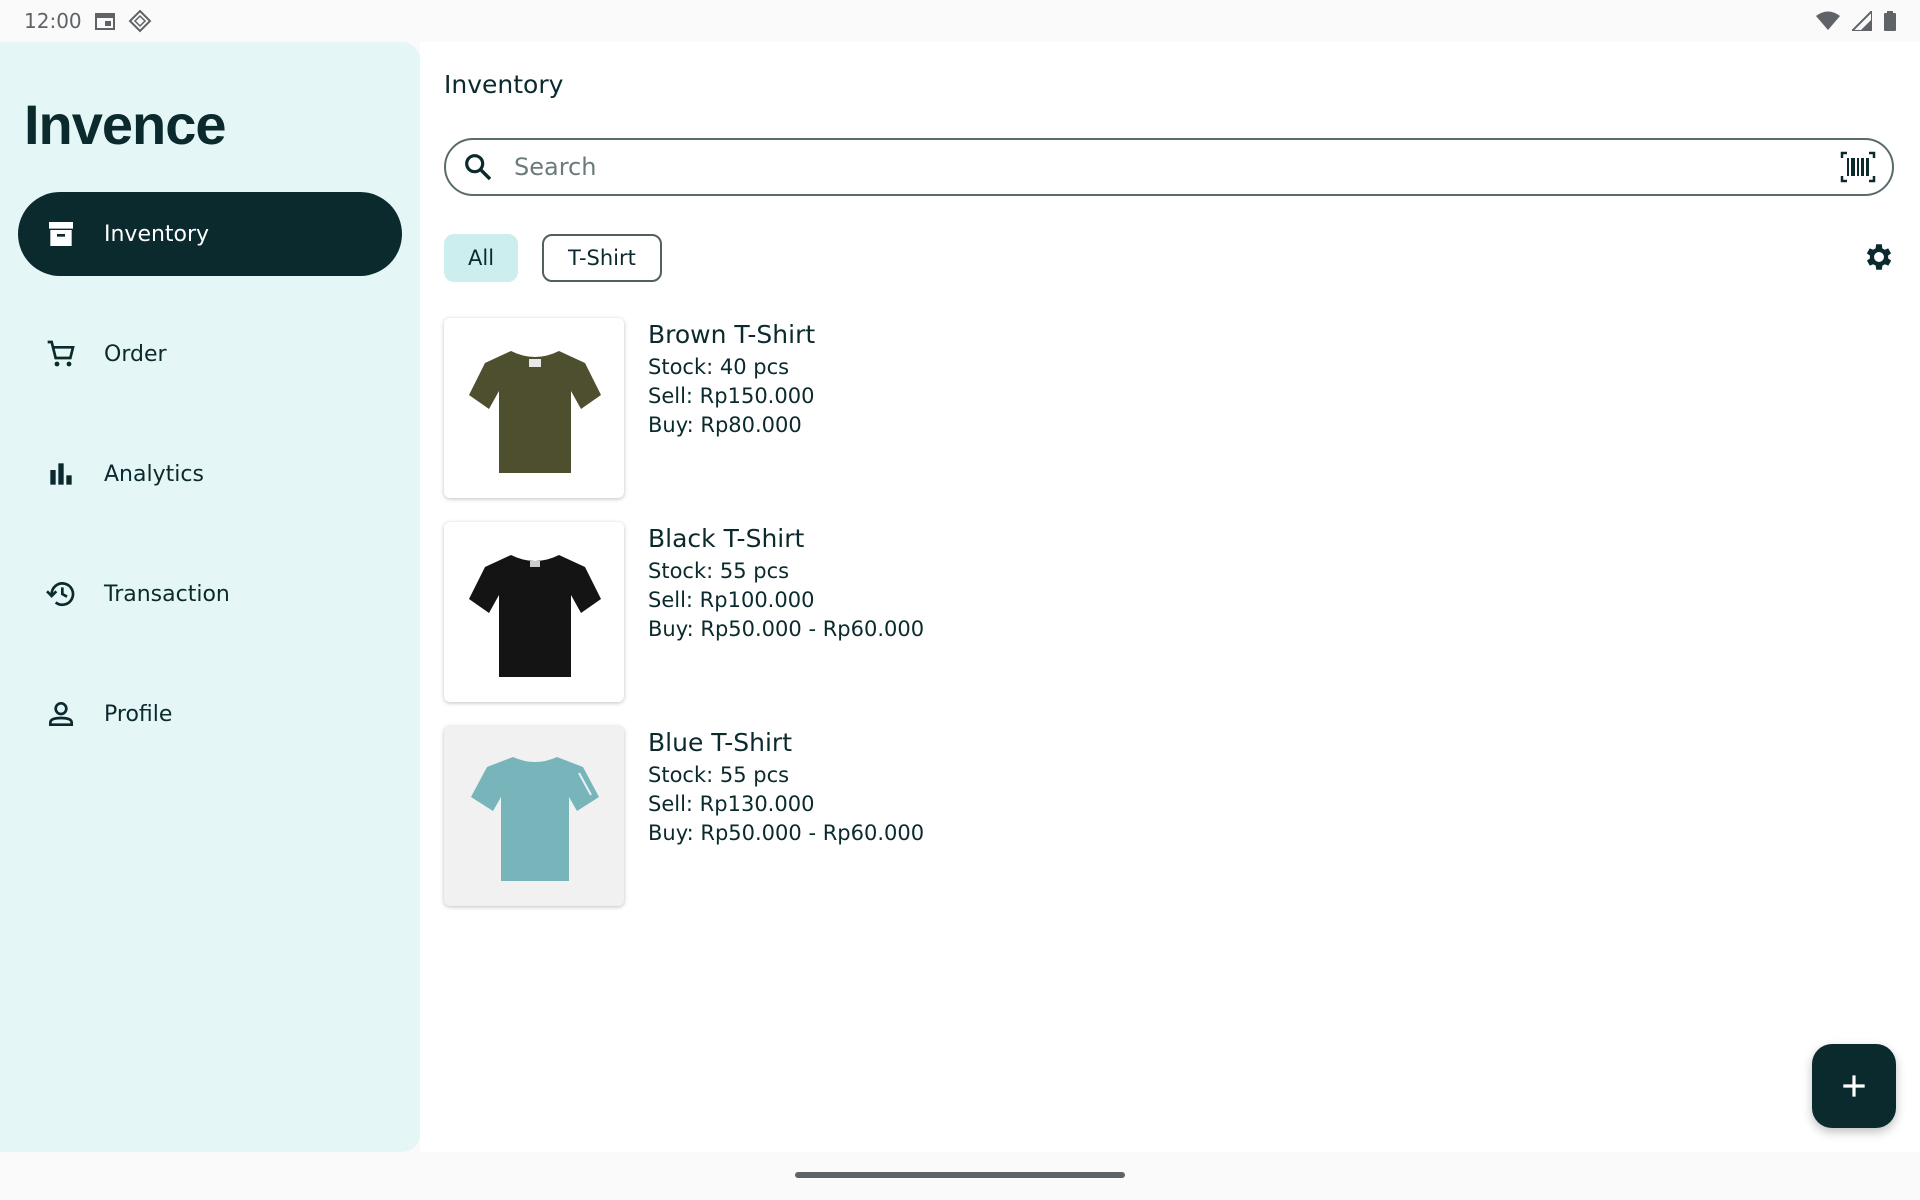  I want to click on nav-item-transaction: Transaction, so click(210, 594).